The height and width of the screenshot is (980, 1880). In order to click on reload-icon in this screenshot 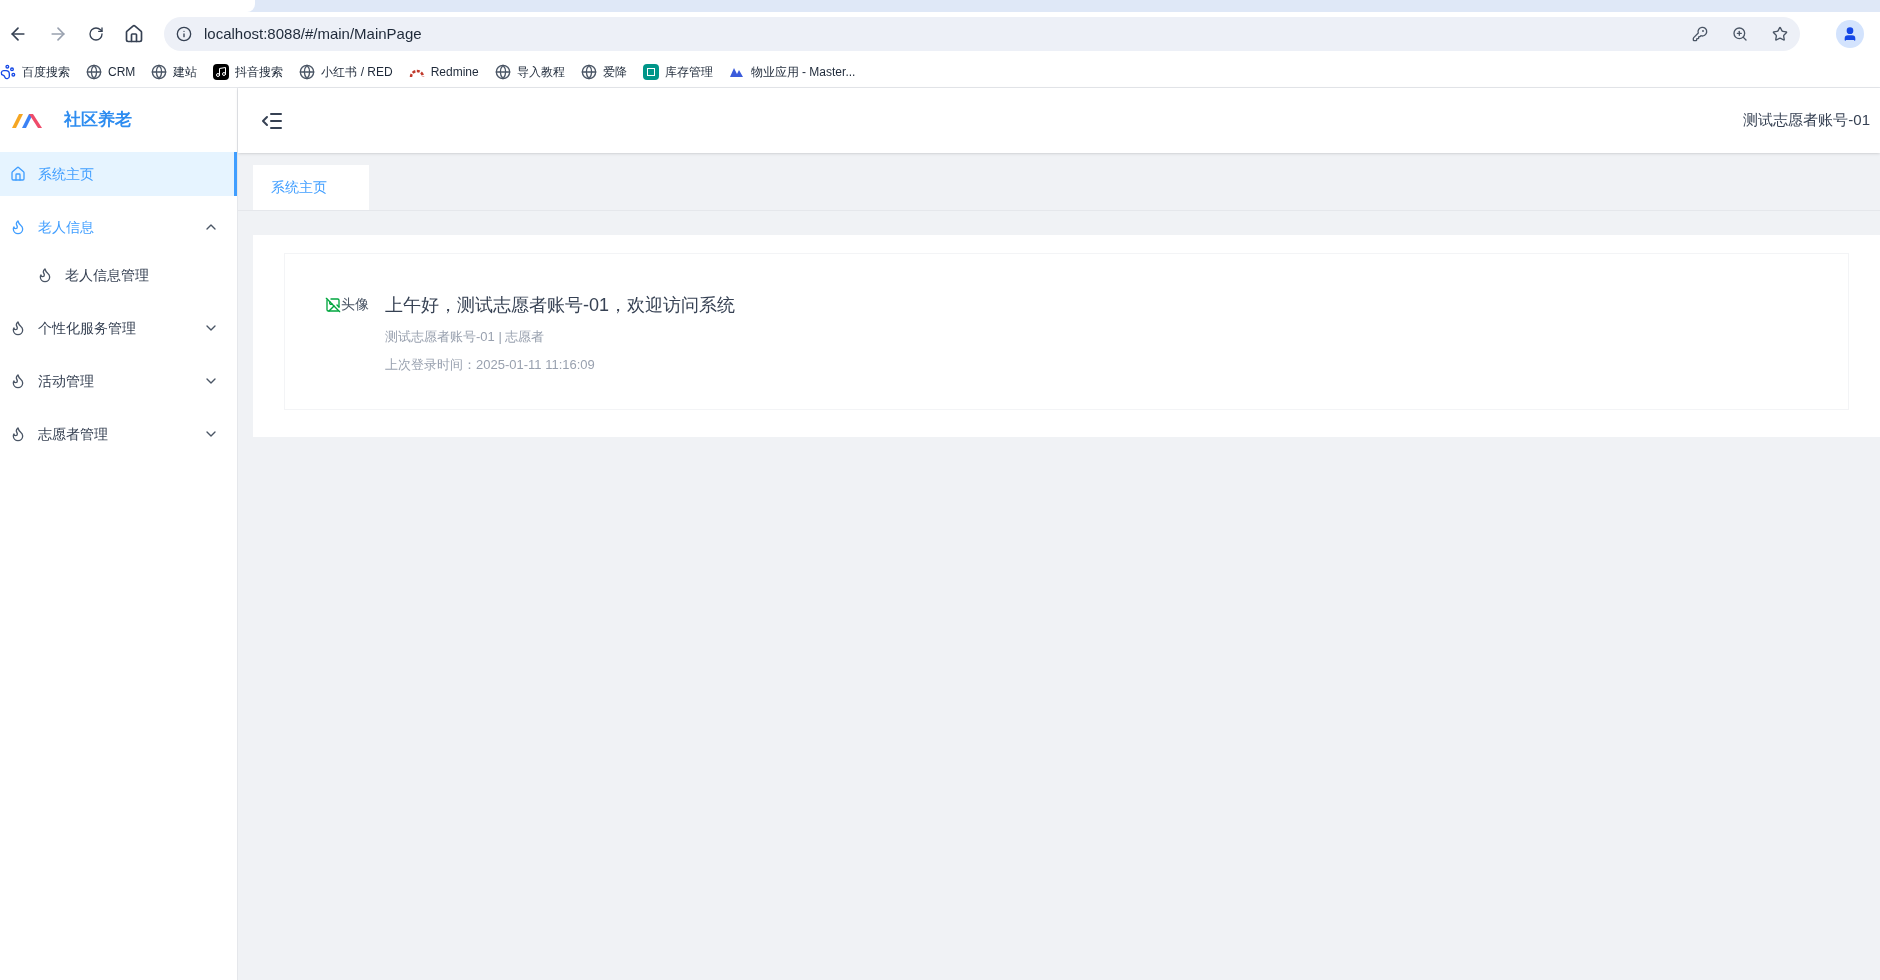, I will do `click(96, 34)`.